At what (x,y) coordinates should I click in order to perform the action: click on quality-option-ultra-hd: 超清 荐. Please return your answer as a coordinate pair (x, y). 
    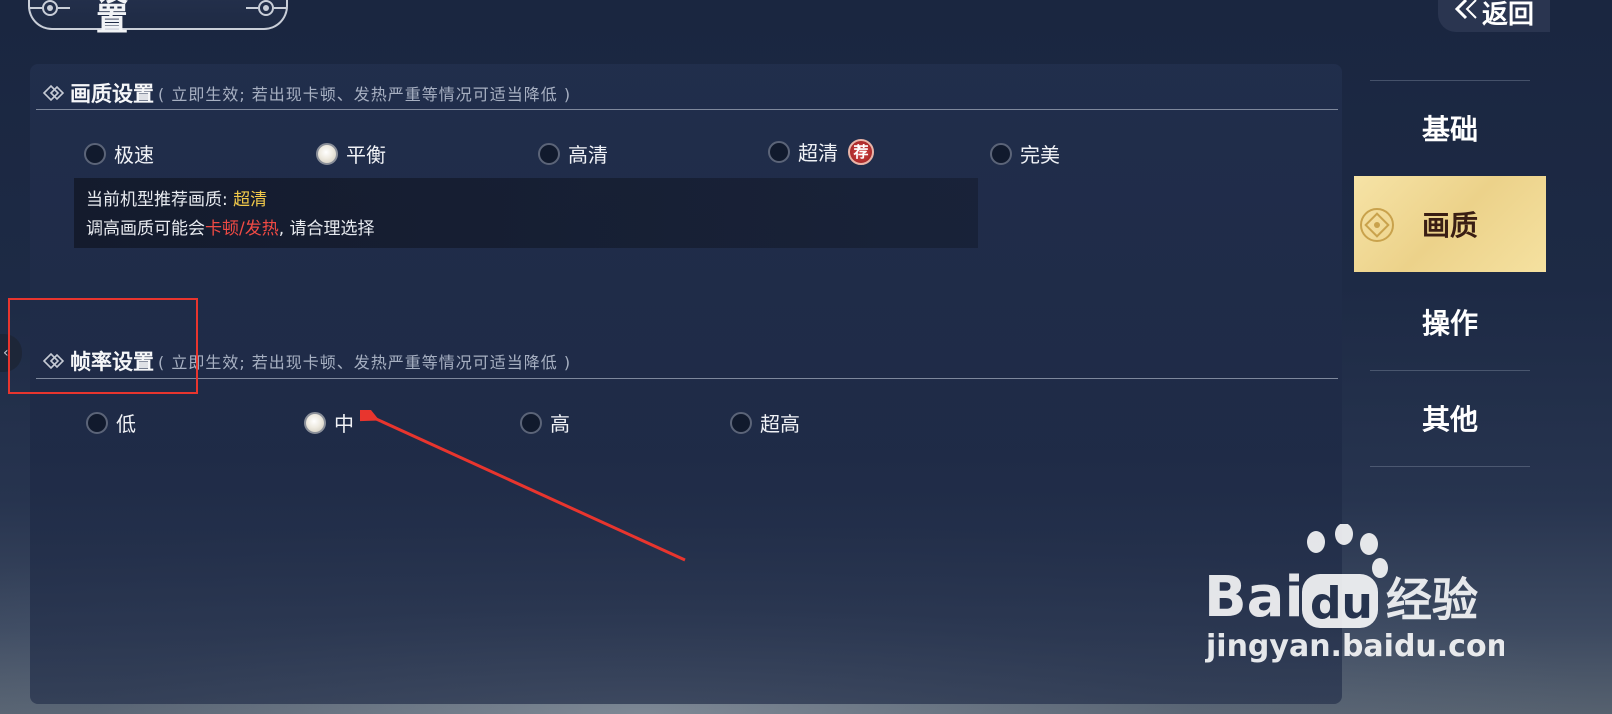
    Looking at the image, I should click on (821, 151).